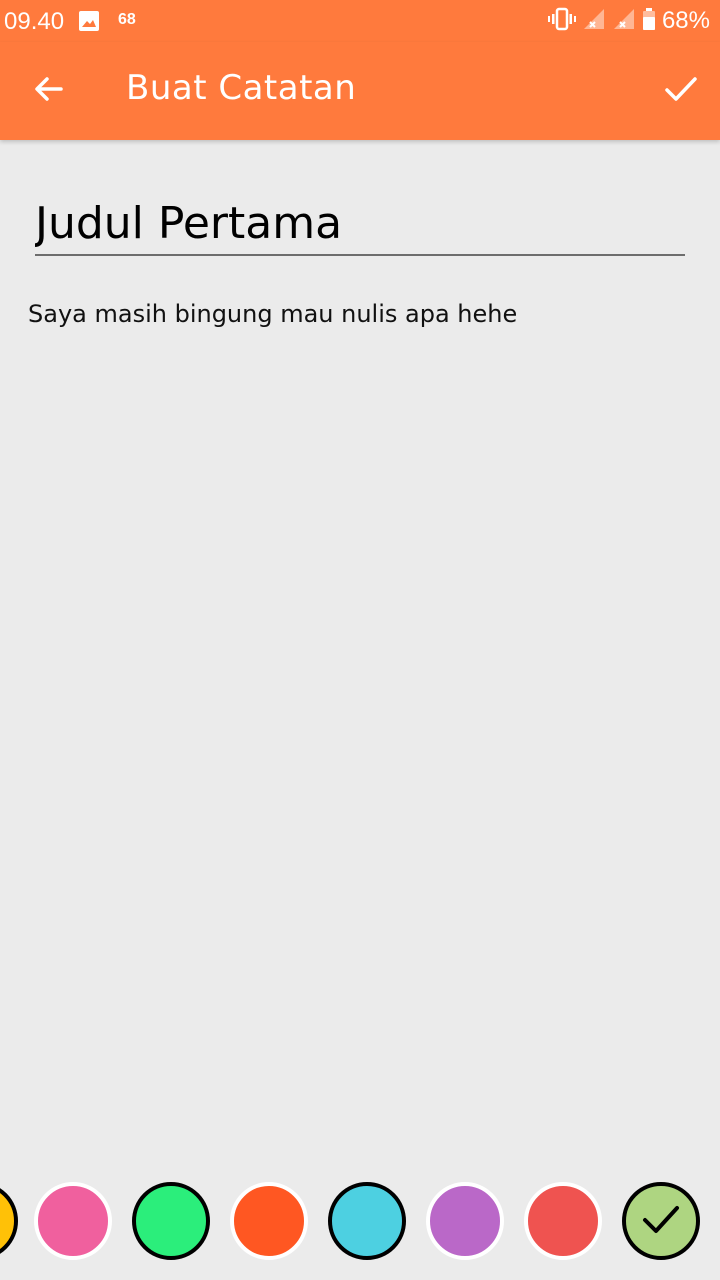  I want to click on save-button, so click(681, 91).